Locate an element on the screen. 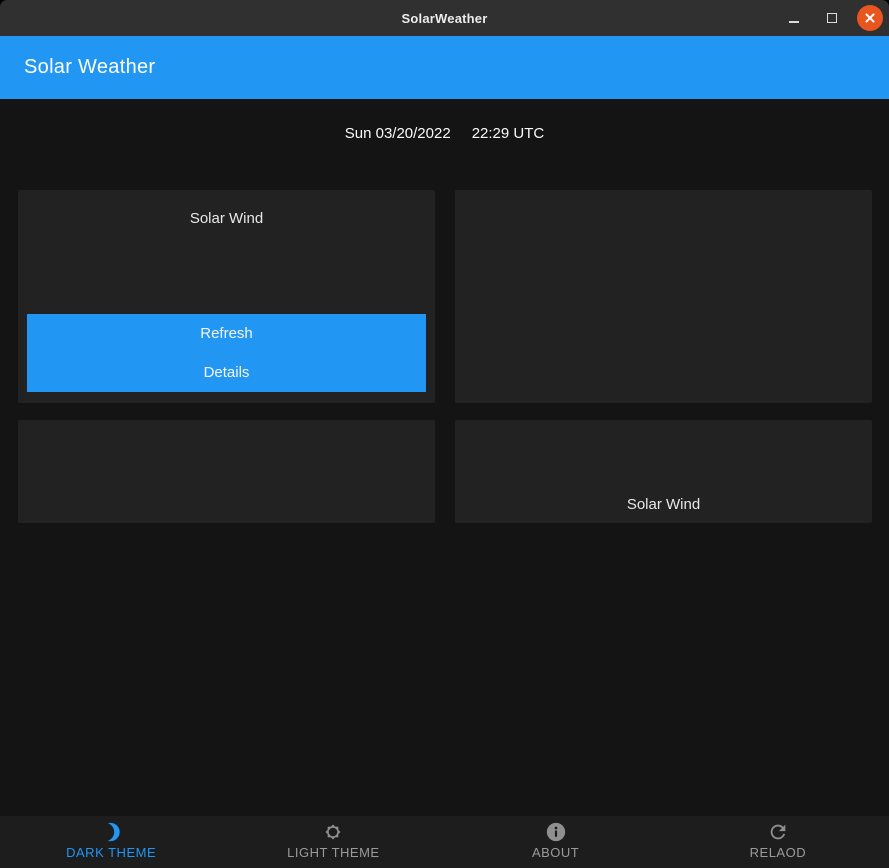 The height and width of the screenshot is (868, 889). close-icon is located at coordinates (870, 18).